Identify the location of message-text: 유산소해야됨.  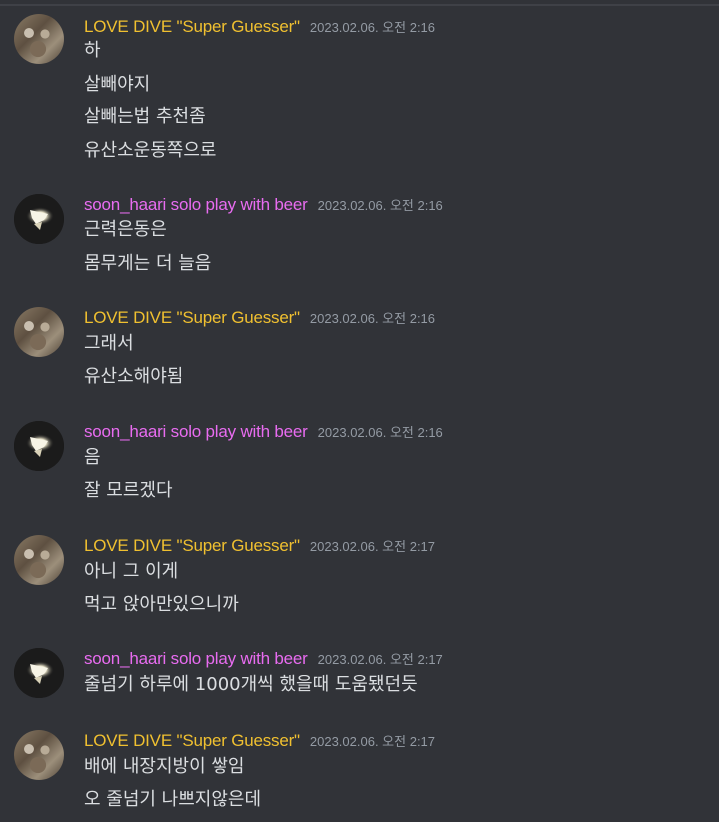
(134, 376).